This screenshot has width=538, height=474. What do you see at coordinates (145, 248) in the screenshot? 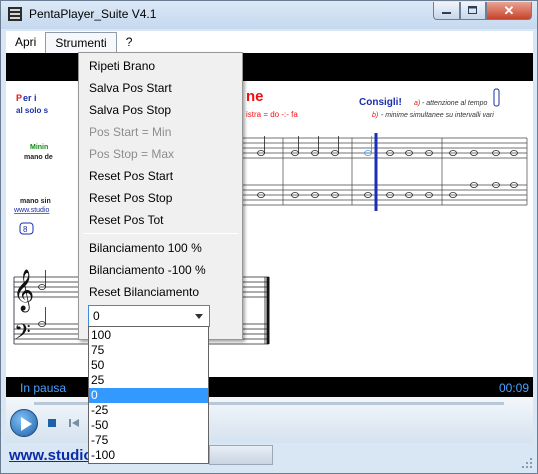
I see `menu-bilanciamento-100: Bilanciamento 100 %` at bounding box center [145, 248].